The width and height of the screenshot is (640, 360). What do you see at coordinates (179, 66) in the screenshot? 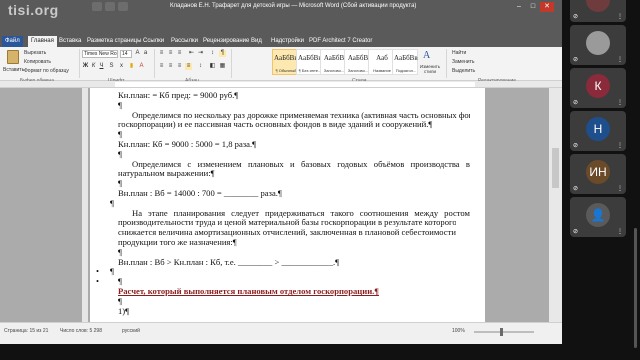
I see `align-right-icon: ≡` at bounding box center [179, 66].